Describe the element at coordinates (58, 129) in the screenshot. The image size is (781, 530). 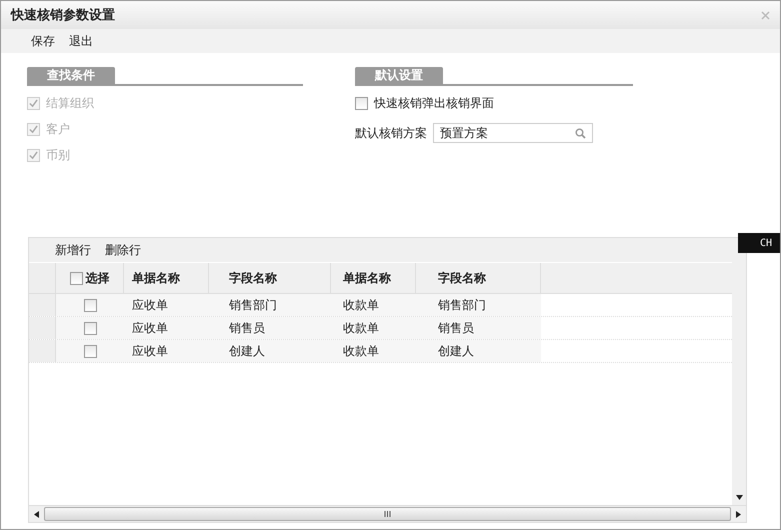
I see `checkbox-label: 客户` at that location.